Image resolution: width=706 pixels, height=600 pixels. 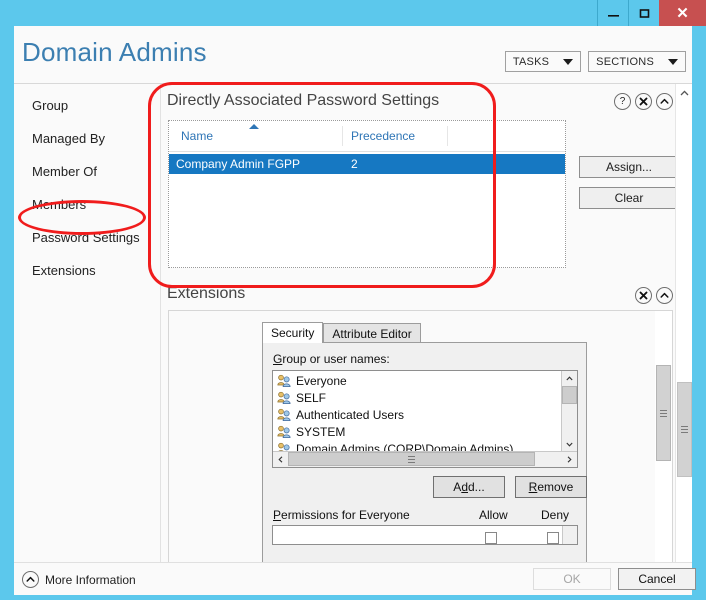 I want to click on help-icon: ?, so click(x=622, y=101).